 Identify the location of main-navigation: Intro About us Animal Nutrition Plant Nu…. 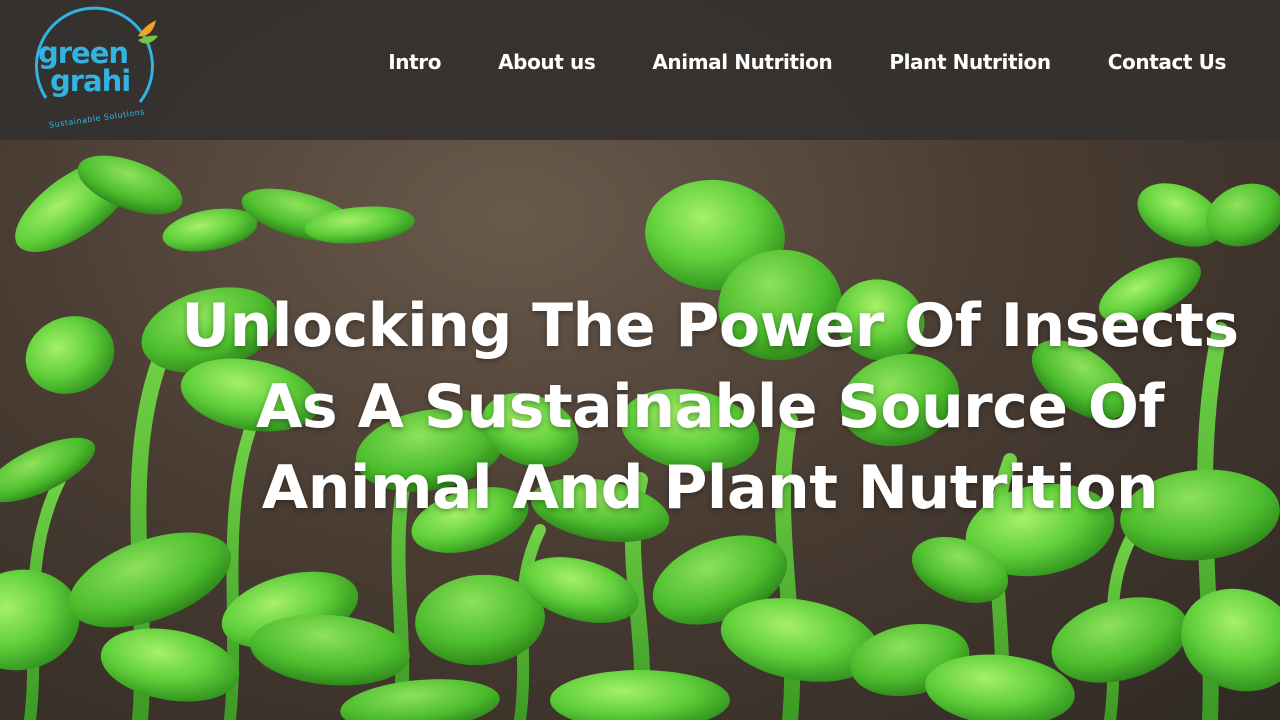
(807, 62).